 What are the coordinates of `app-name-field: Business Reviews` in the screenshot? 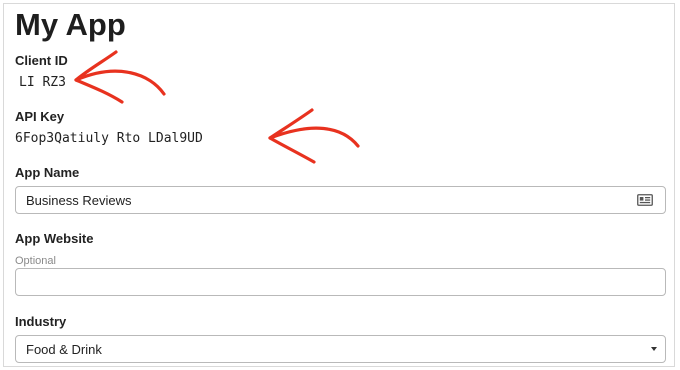 It's located at (340, 200).